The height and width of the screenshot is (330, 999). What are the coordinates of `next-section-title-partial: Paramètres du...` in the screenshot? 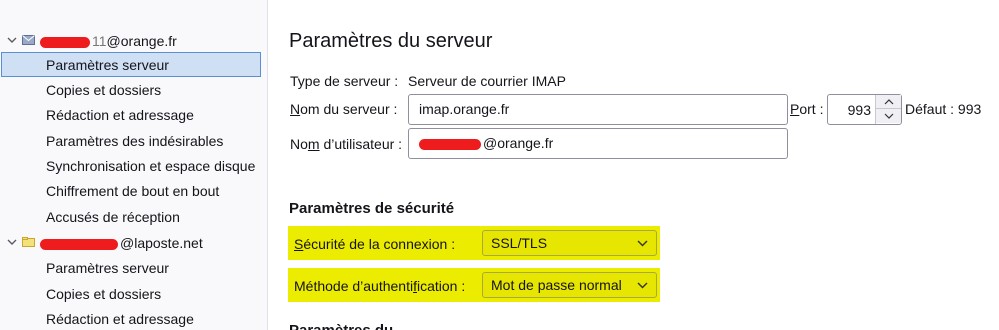 It's located at (347, 326).